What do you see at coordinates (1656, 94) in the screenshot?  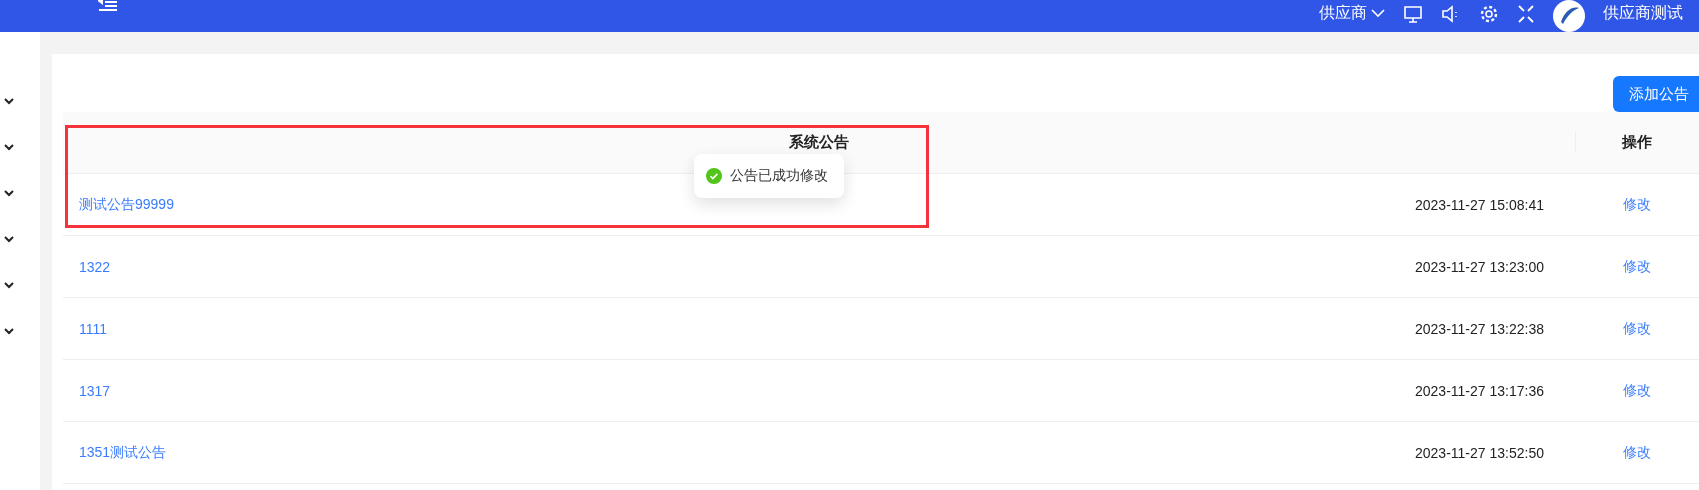 I see `add-button: 添加公告` at bounding box center [1656, 94].